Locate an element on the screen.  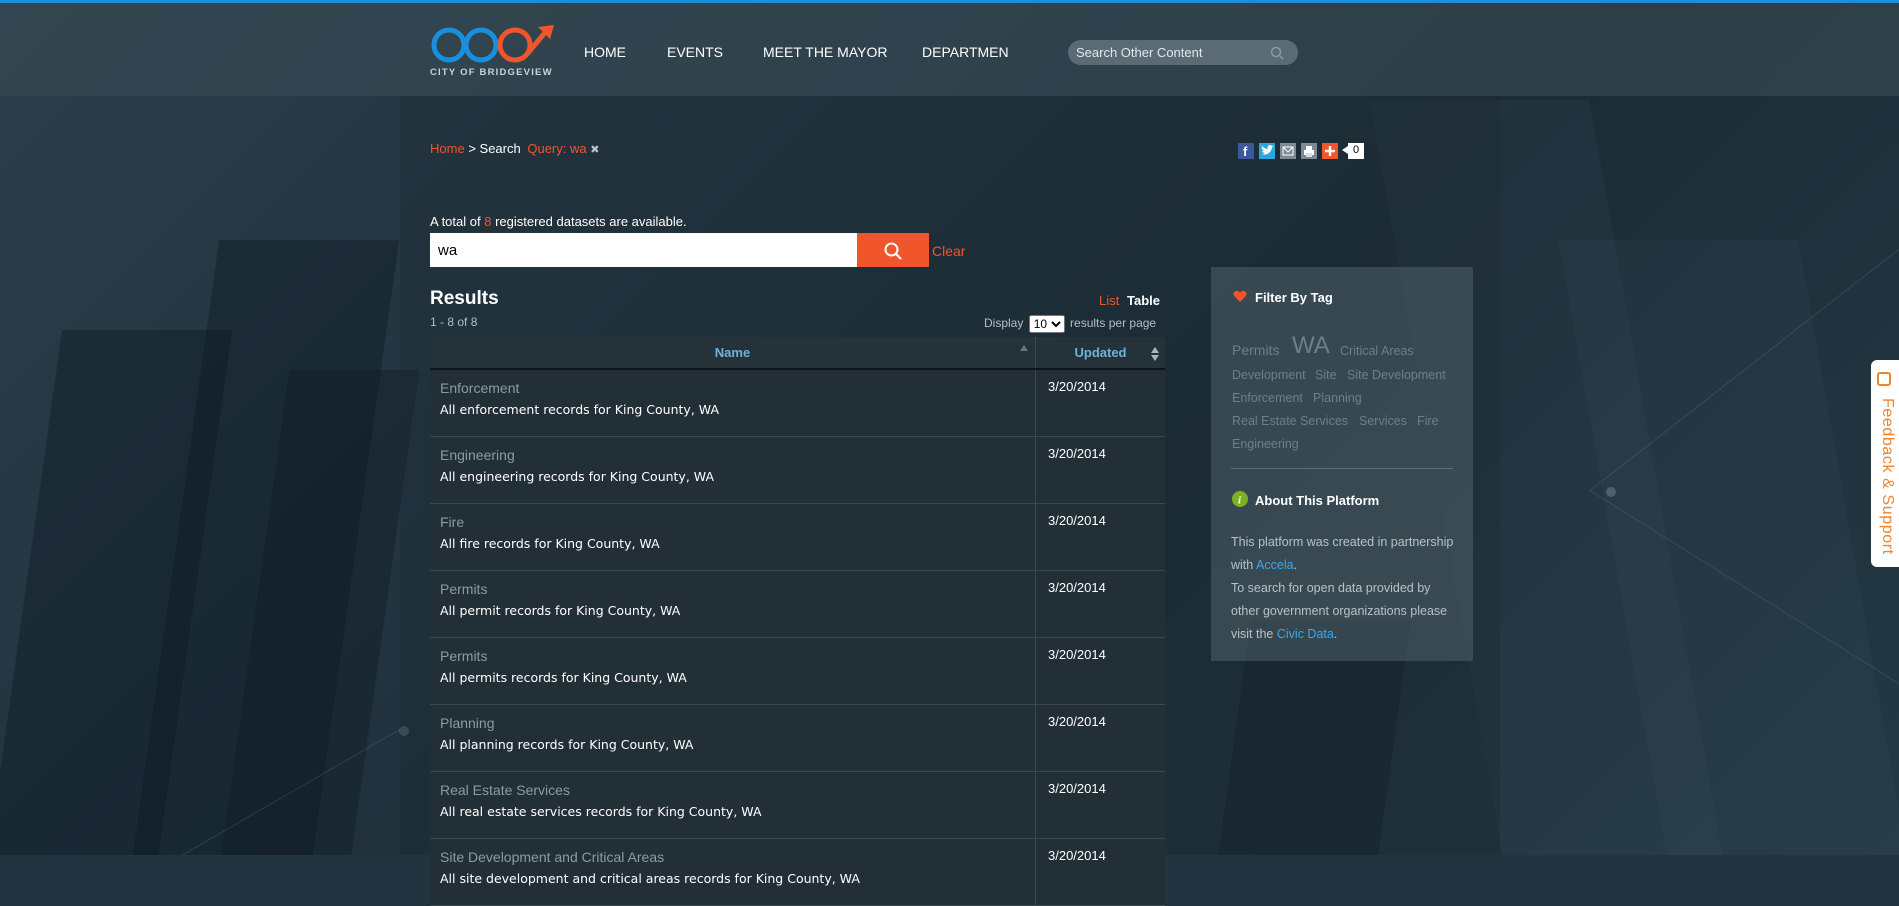
svg-text: f is located at coordinates (1245, 151).